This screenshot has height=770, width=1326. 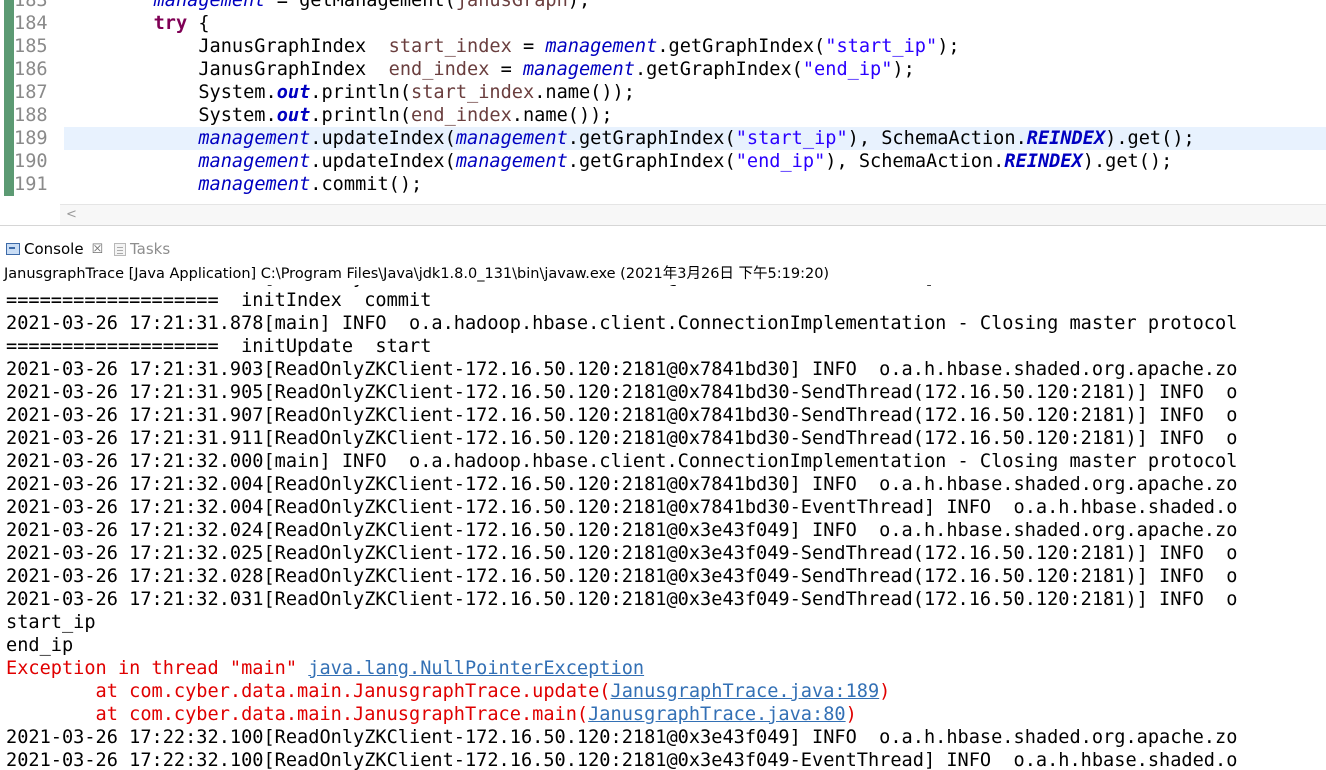 I want to click on stack-trace-link: JanusgraphTrace.java:80, so click(x=716, y=714).